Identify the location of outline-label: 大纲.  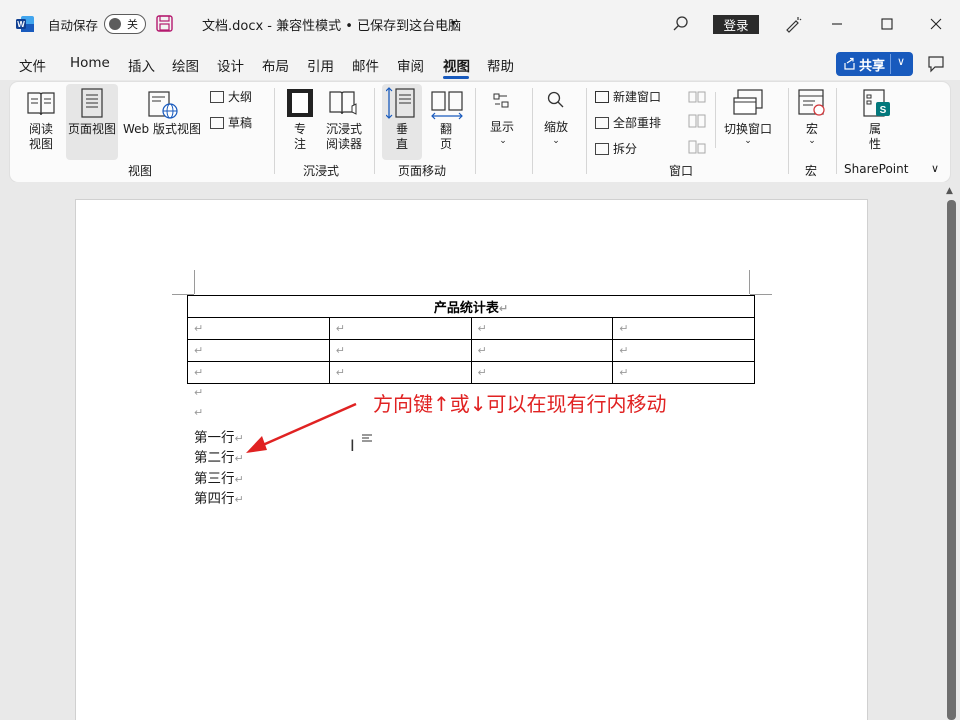
(240, 97).